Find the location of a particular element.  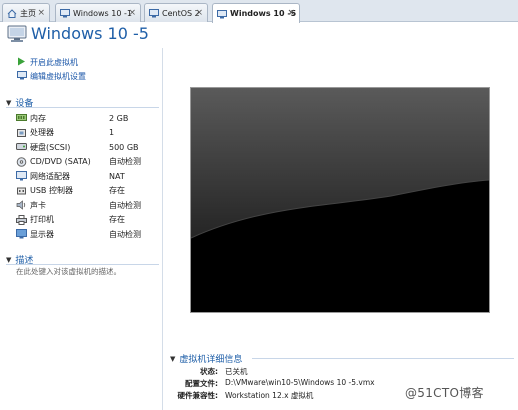

device-name: 处理器 is located at coordinates (42, 132).